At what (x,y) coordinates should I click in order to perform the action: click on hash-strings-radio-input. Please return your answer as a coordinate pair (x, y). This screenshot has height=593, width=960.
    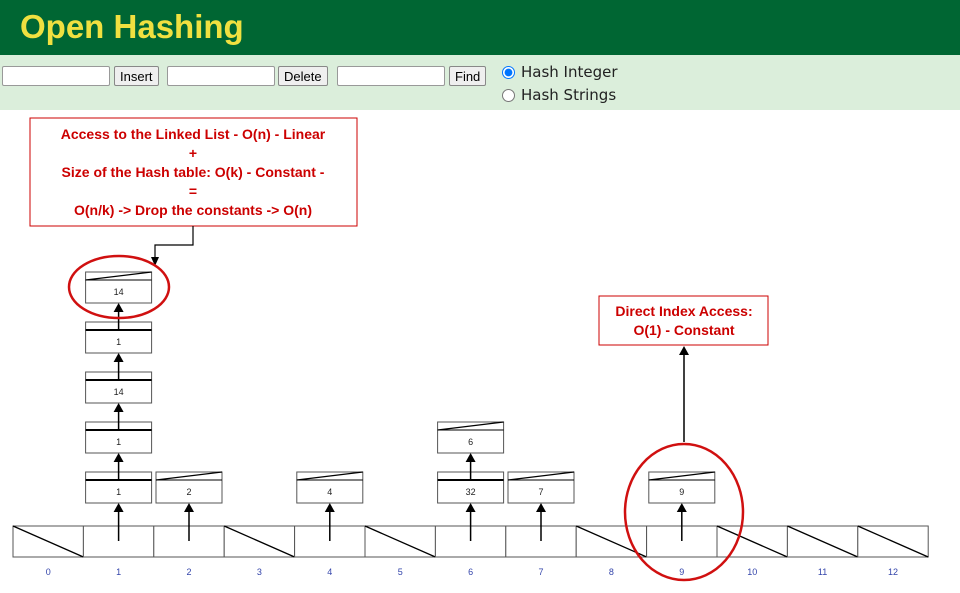
    Looking at the image, I should click on (508, 95).